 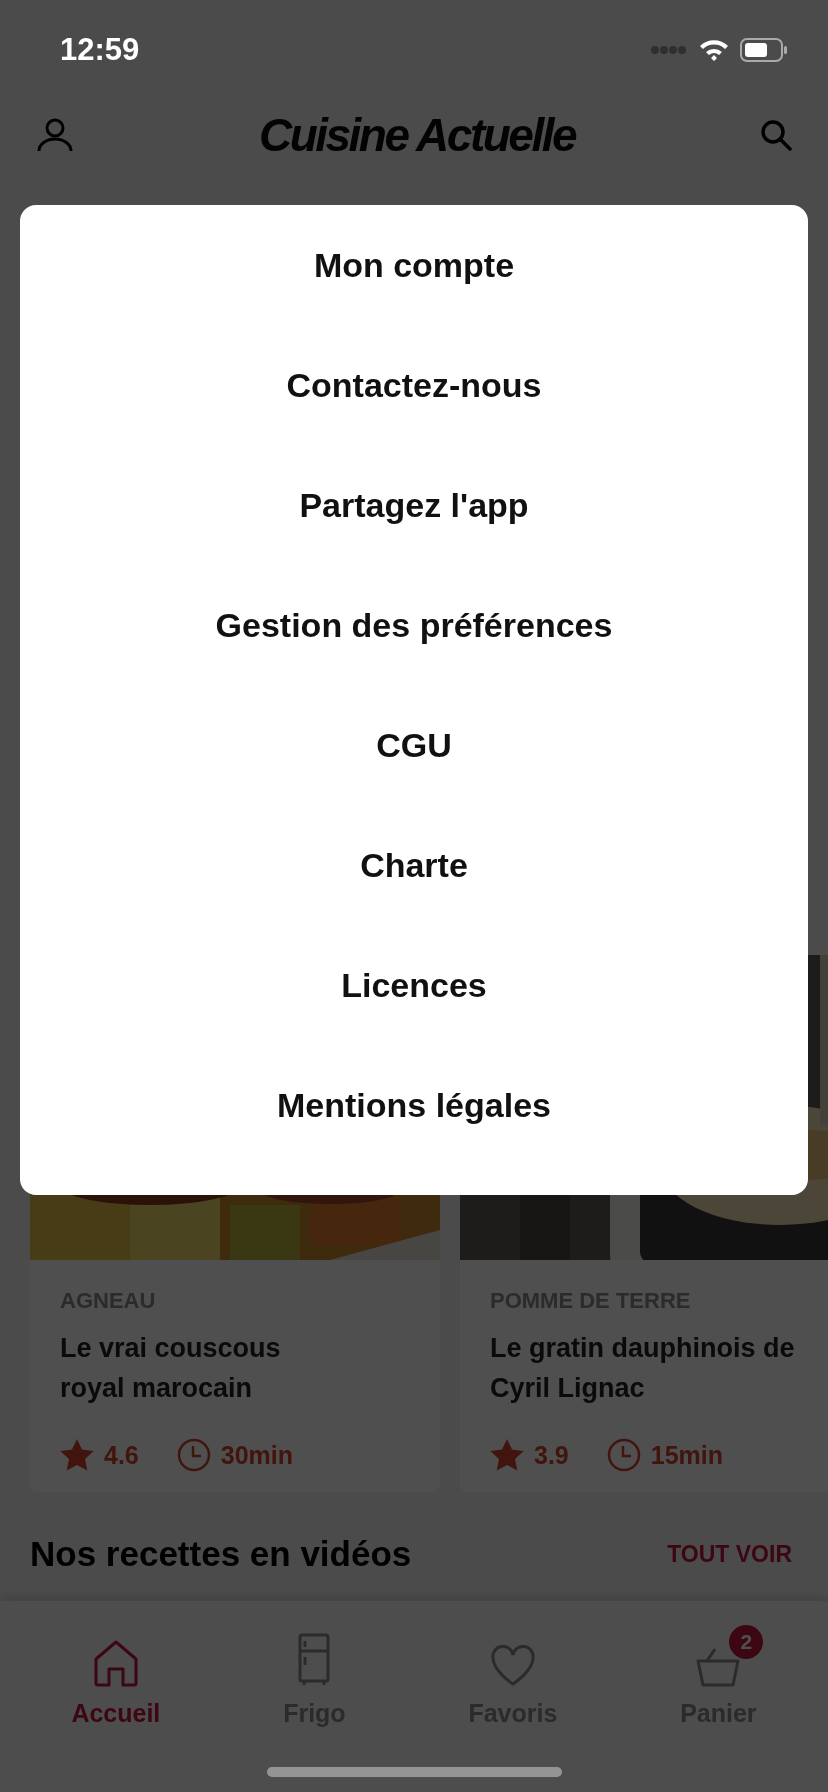 I want to click on menu-item: Contactez-nous, so click(x=414, y=385).